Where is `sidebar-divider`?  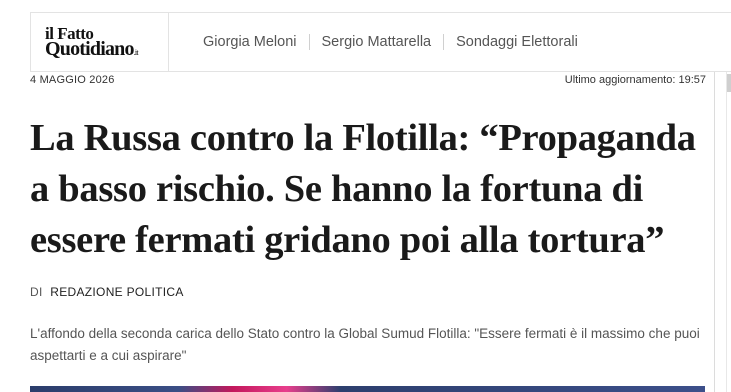
sidebar-divider is located at coordinates (714, 232).